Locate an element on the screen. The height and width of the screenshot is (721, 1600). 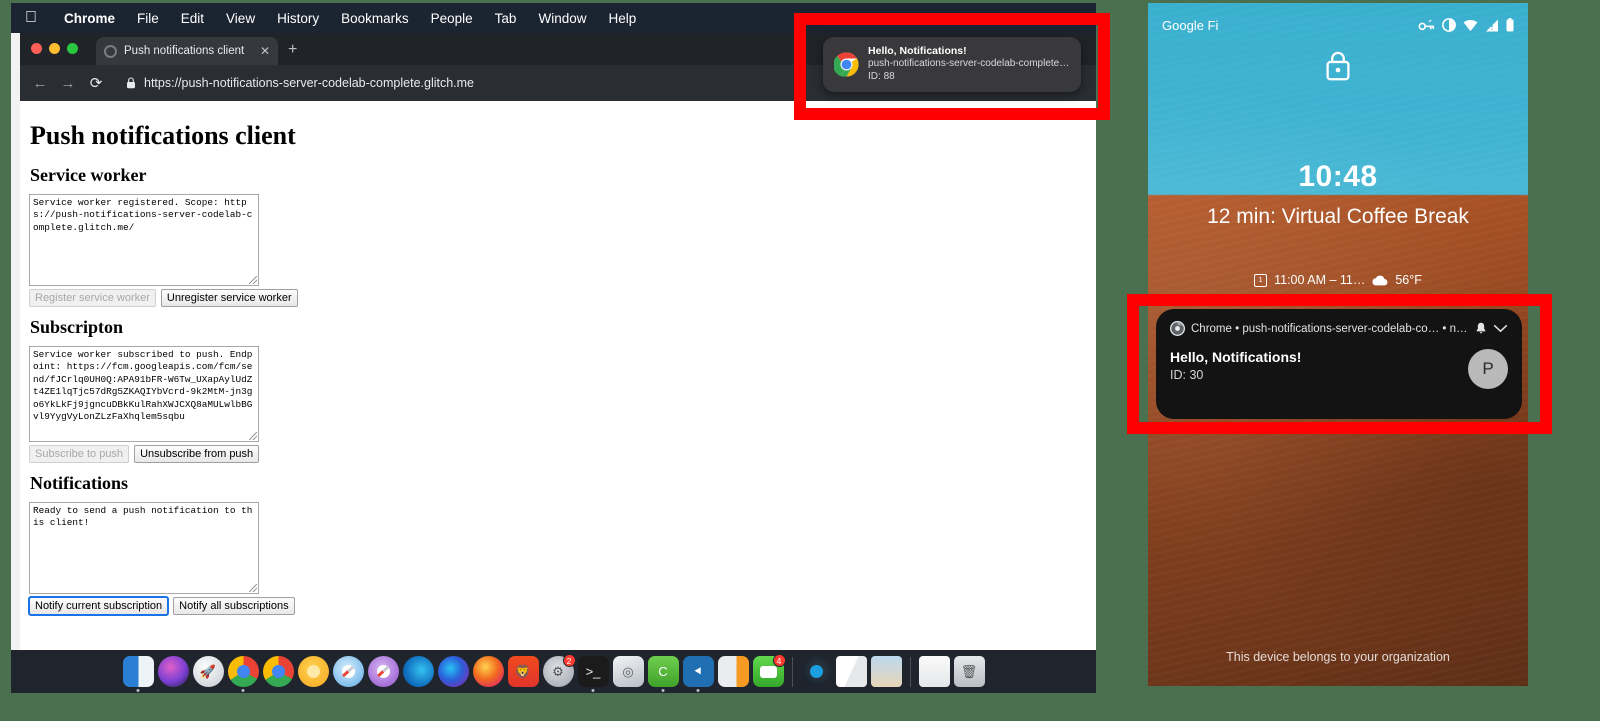
dock-item-coteditor: C is located at coordinates (663, 674).